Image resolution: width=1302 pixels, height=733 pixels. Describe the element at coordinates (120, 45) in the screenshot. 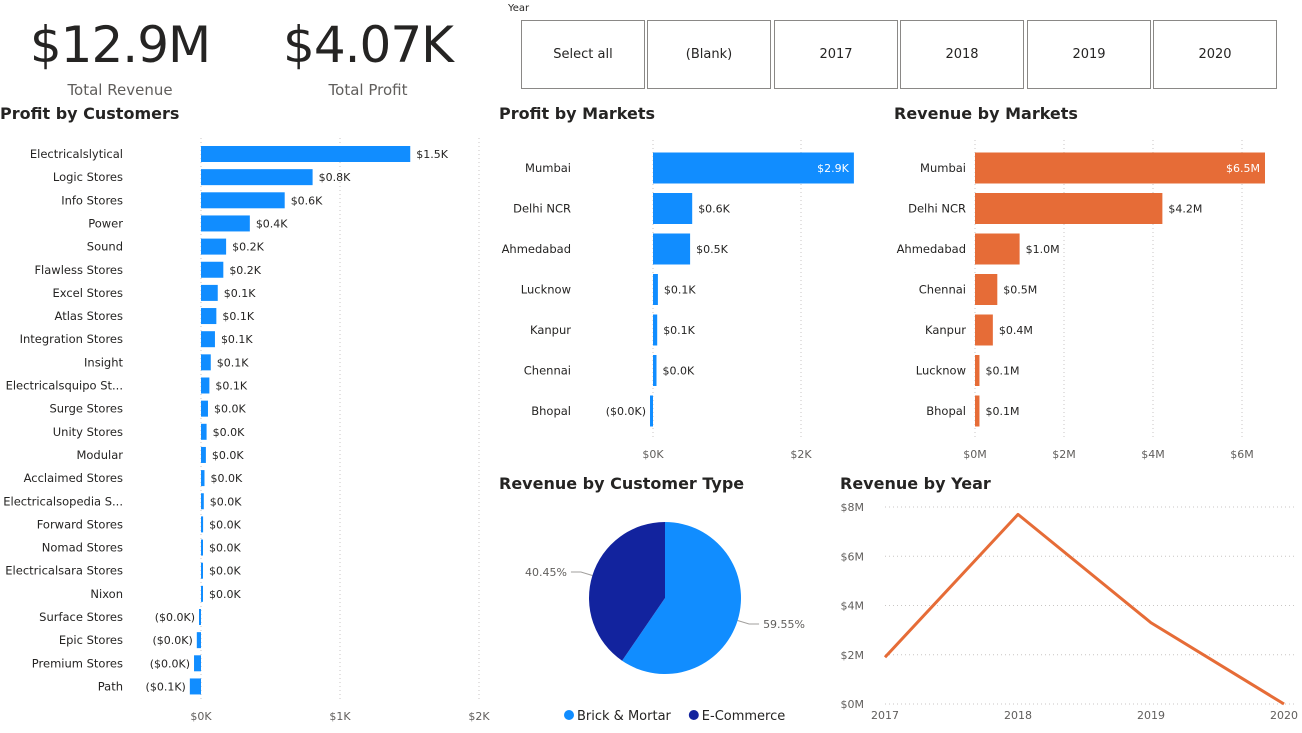

I see `total-revenue-value: $12.9M` at that location.